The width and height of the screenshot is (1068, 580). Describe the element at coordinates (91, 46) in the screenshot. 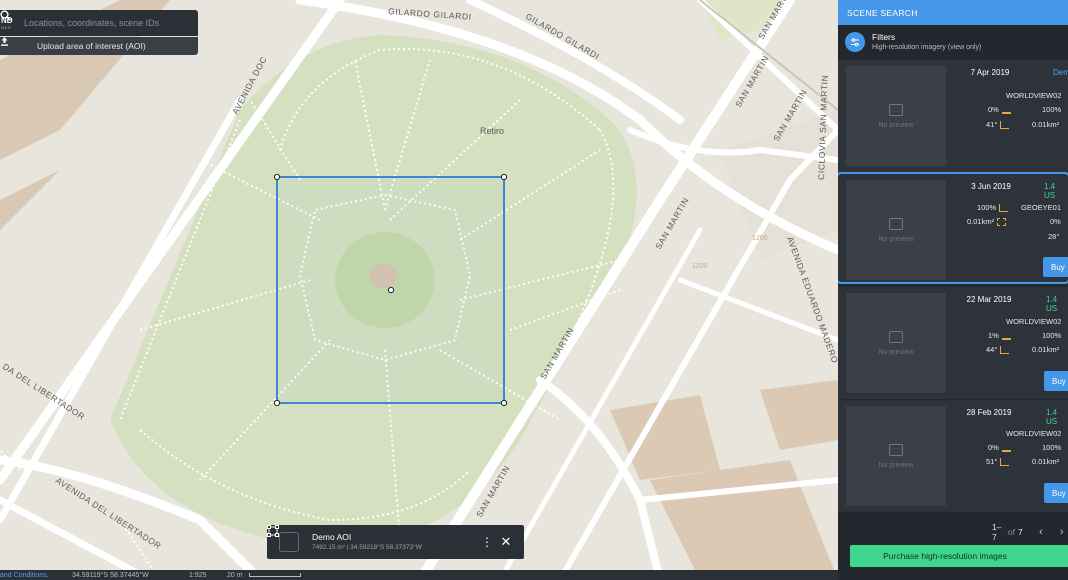

I see `upload-aoi-label: Upload area of interest (AOI)` at that location.